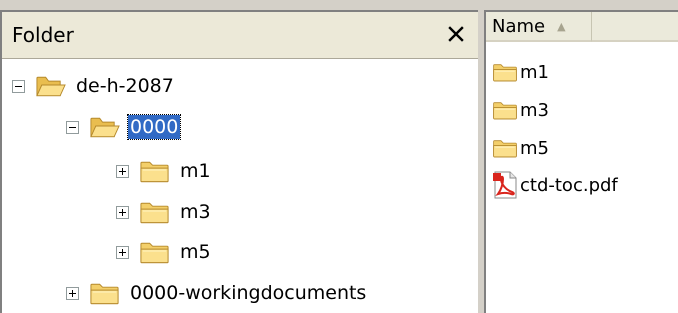  Describe the element at coordinates (248, 293) in the screenshot. I see `tree-item-label: 0000-workingdocuments` at that location.